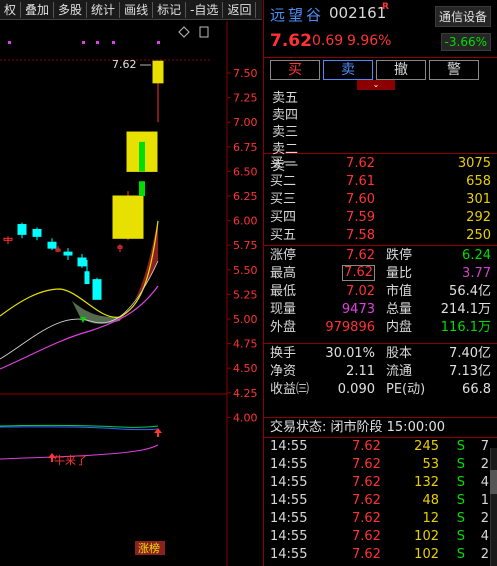  What do you see at coordinates (406, 389) in the screenshot?
I see `stat-label: PE(动)` at bounding box center [406, 389].